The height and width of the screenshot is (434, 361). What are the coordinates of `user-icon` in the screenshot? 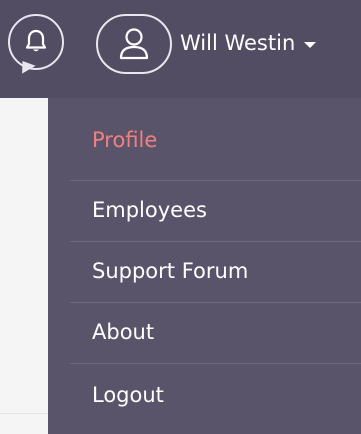 It's located at (134, 44).